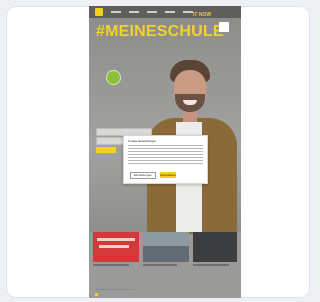 This screenshot has width=320, height=302. Describe the element at coordinates (96, 294) in the screenshot. I see `accent-dot` at that location.